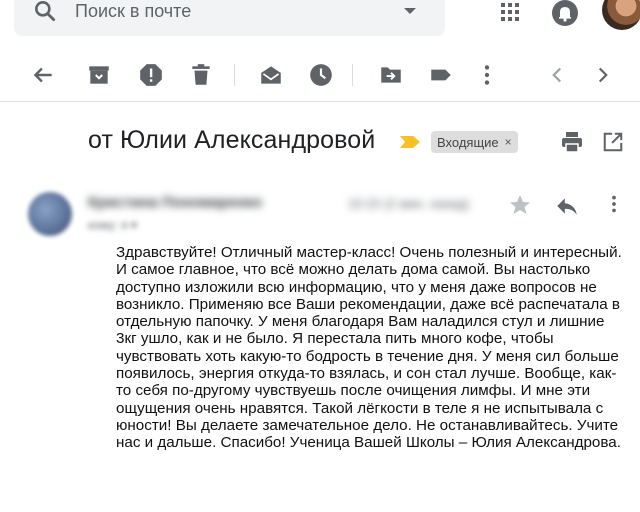 This screenshot has width=640, height=512. I want to click on back-arrow-icon, so click(43, 75).